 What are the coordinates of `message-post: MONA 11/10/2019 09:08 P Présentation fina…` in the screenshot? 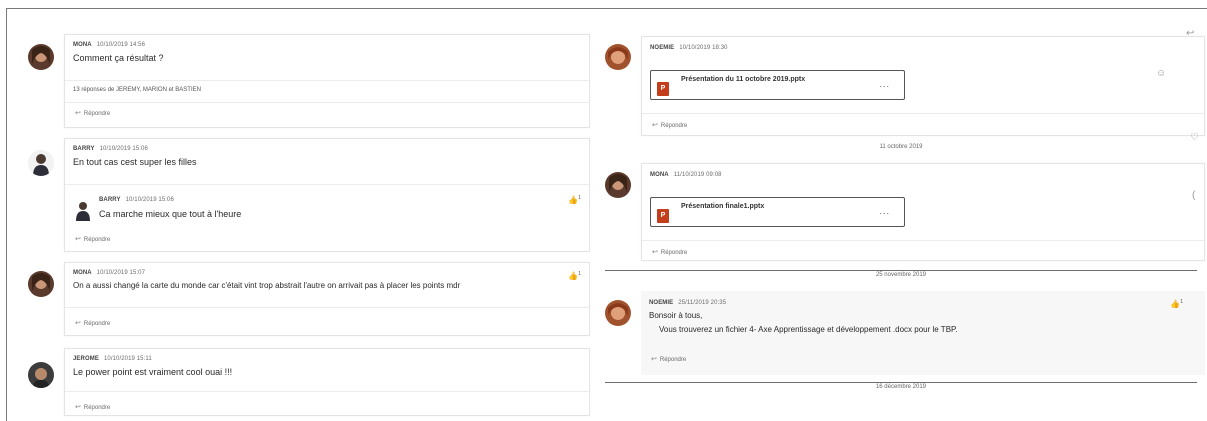 It's located at (923, 212).